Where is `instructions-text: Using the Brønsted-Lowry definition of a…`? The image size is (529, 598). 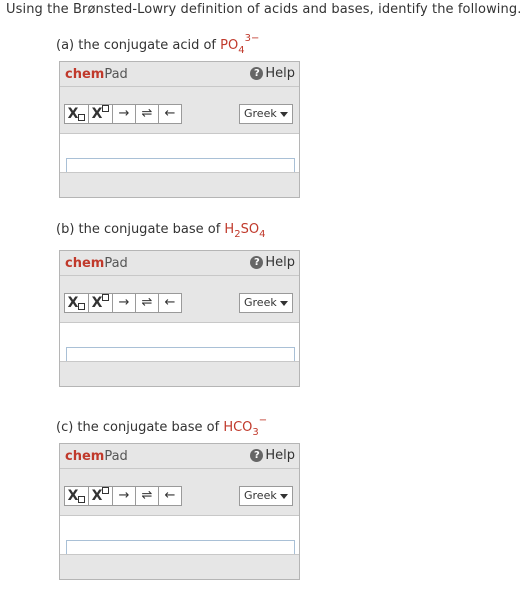 instructions-text: Using the Brønsted-Lowry definition of a… is located at coordinates (264, 9).